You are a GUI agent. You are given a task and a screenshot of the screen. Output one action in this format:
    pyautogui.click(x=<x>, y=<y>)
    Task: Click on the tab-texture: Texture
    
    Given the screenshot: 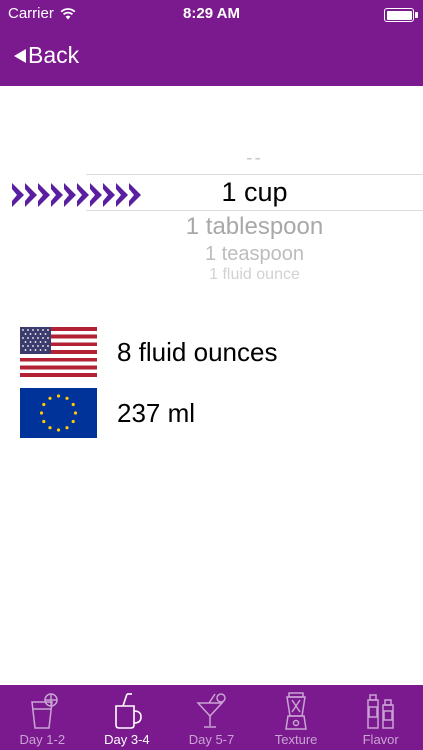 What is the action you would take?
    pyautogui.click(x=296, y=717)
    